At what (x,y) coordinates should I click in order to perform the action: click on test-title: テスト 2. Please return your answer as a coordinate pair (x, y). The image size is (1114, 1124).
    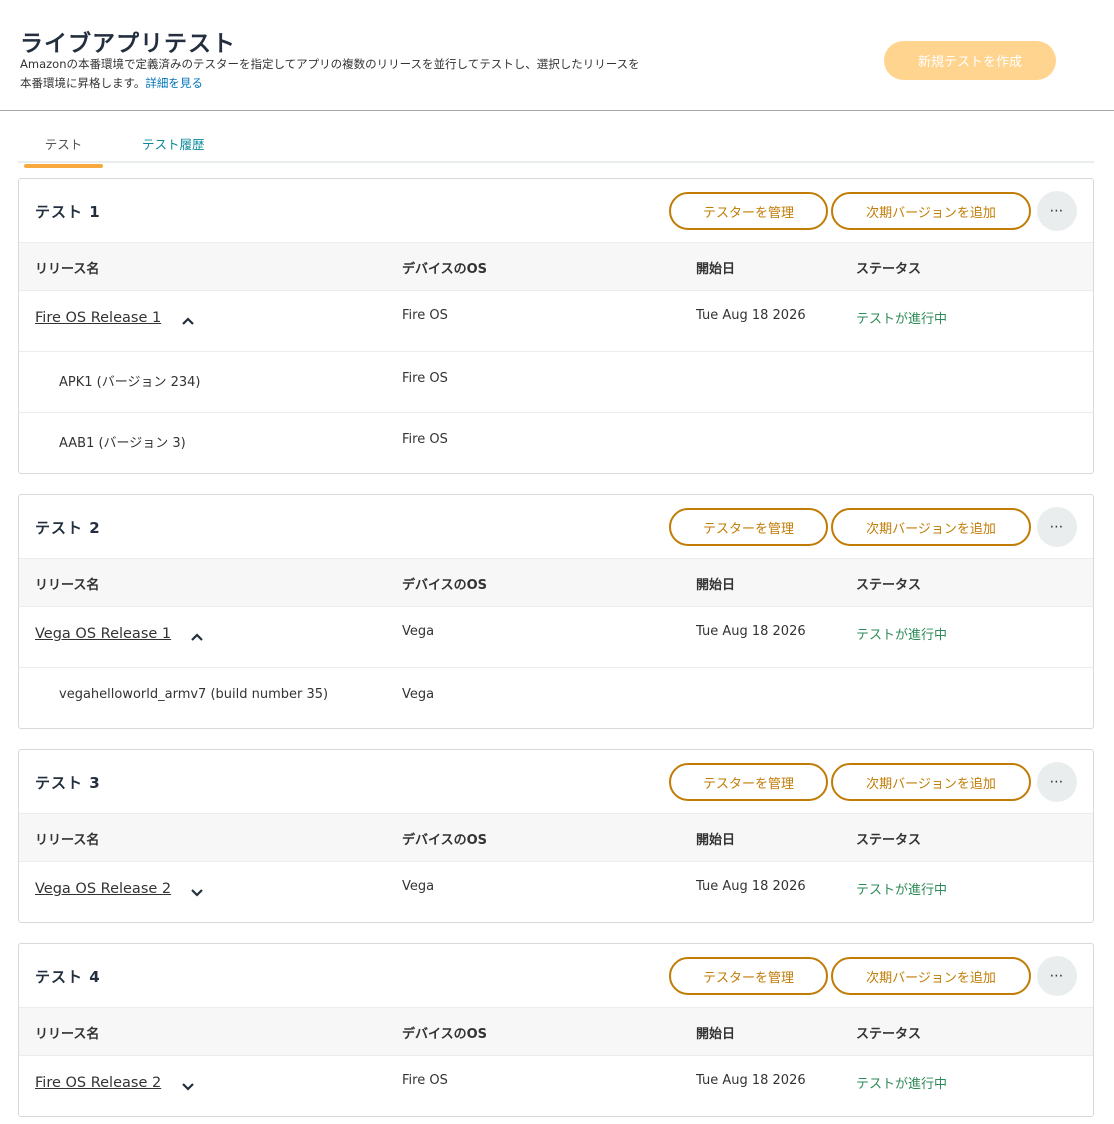
    Looking at the image, I should click on (68, 528).